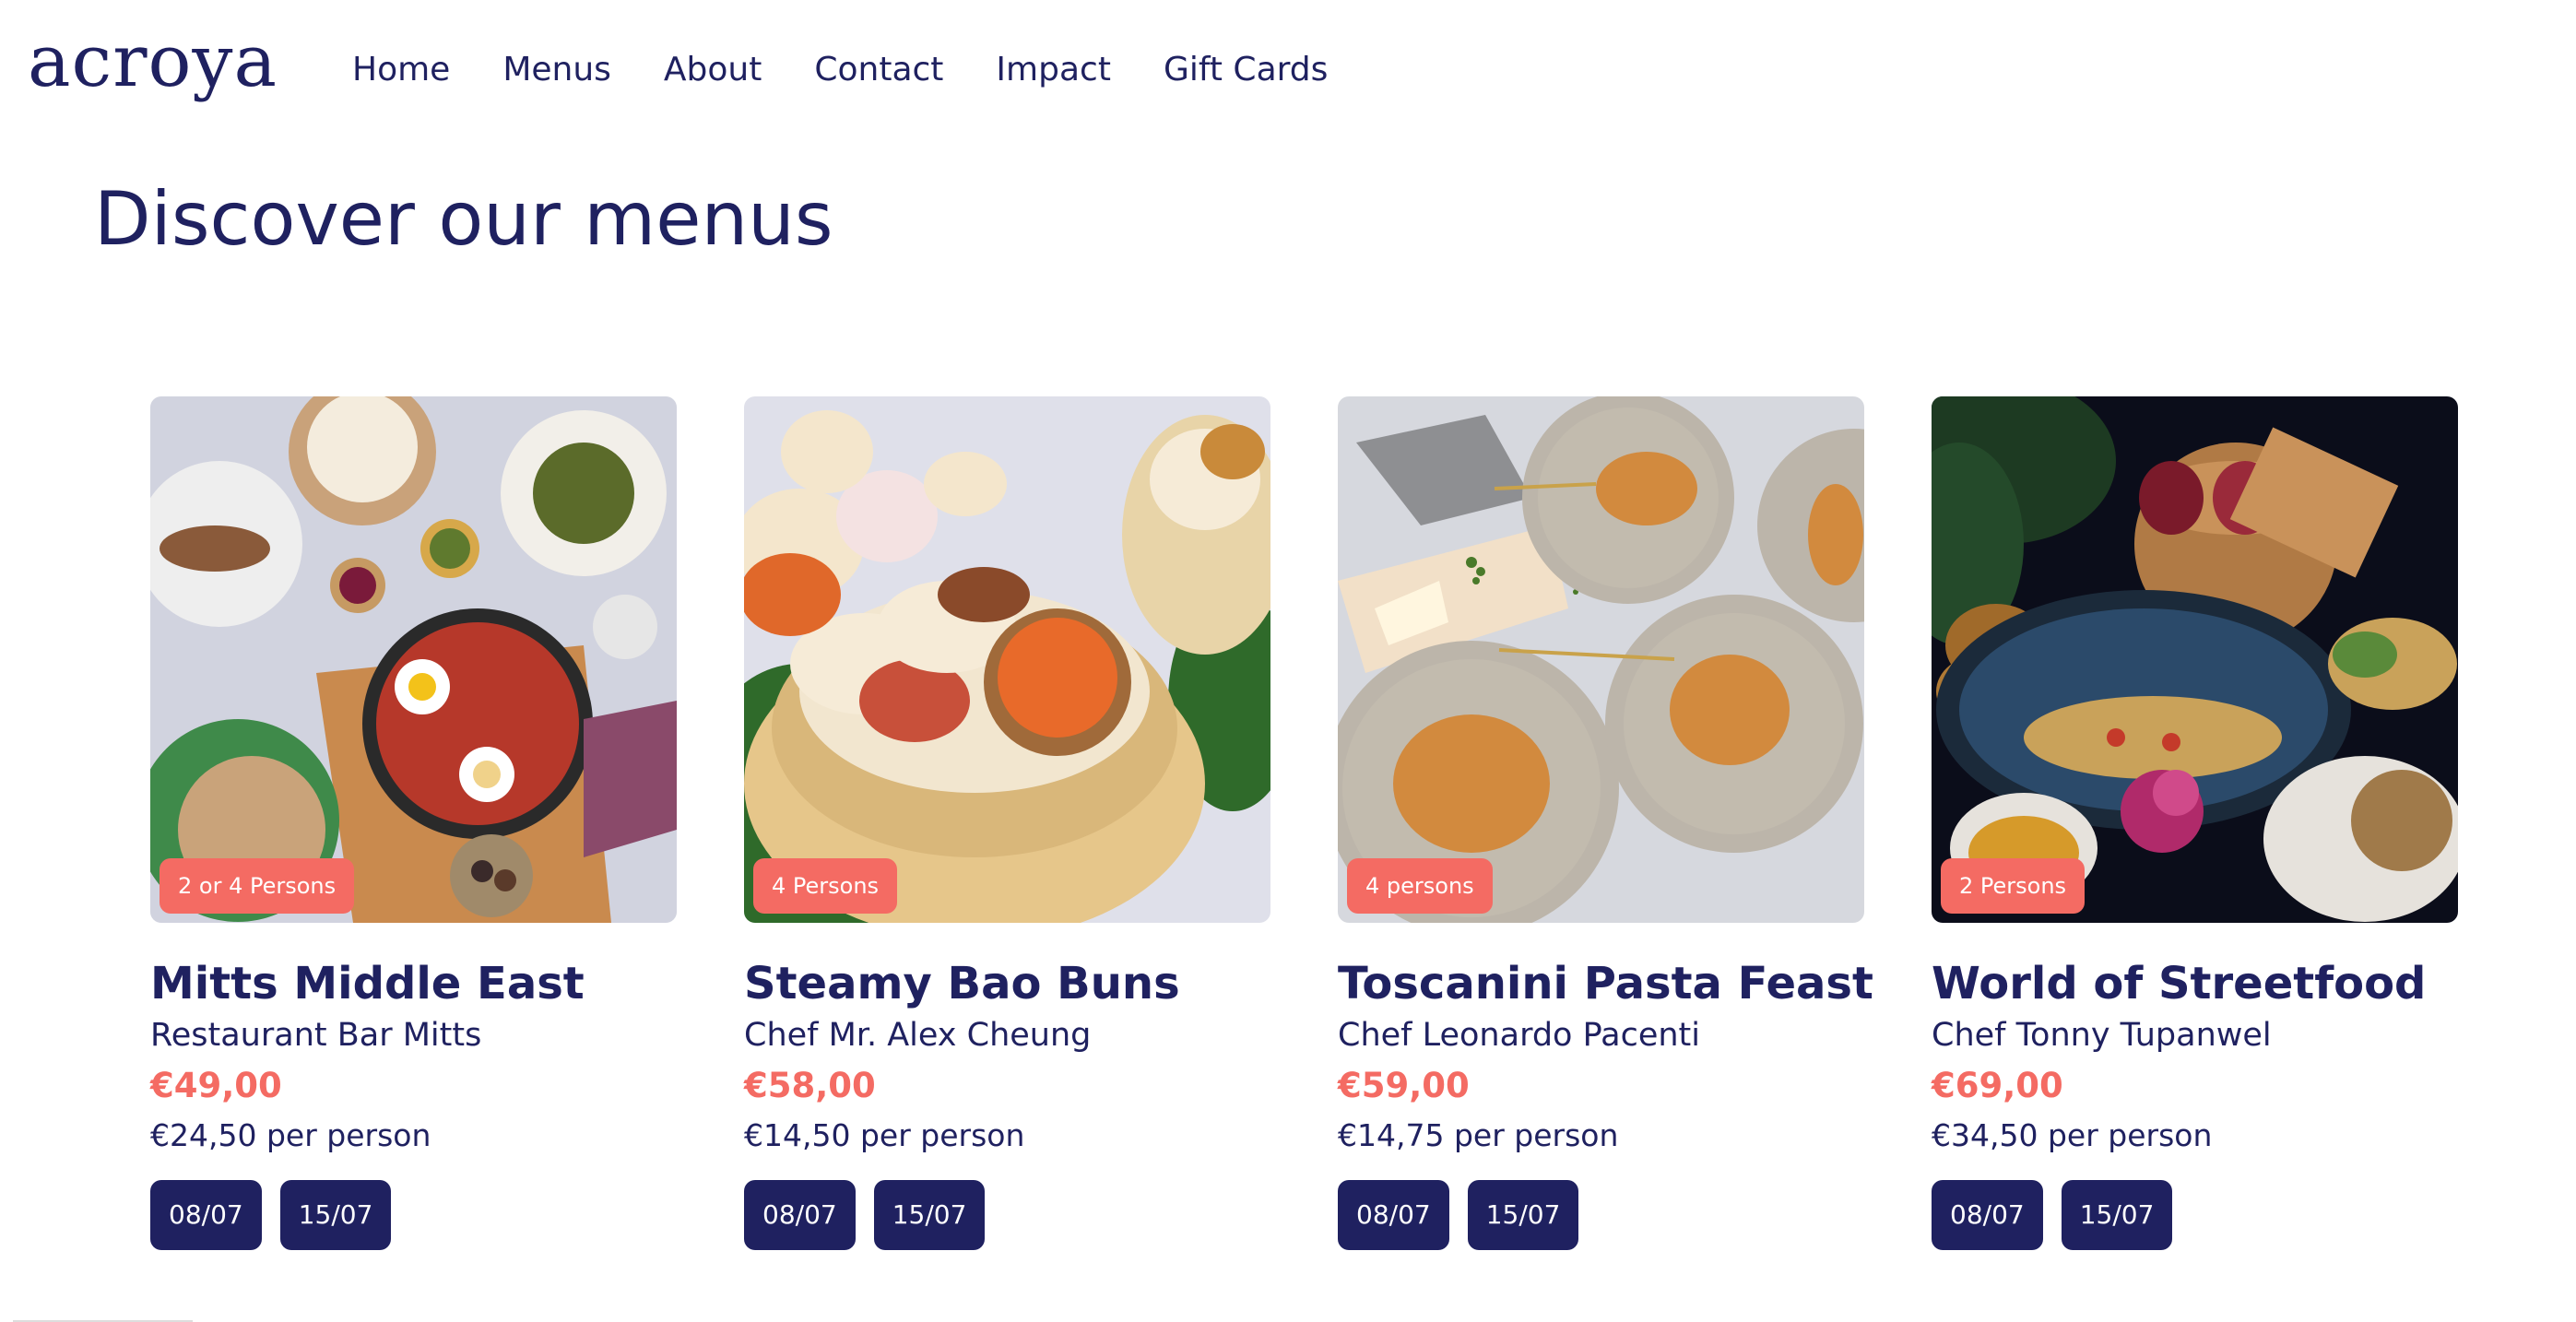 This screenshot has width=2576, height=1322. Describe the element at coordinates (810, 1085) in the screenshot. I see `menu-price: €58,00` at that location.